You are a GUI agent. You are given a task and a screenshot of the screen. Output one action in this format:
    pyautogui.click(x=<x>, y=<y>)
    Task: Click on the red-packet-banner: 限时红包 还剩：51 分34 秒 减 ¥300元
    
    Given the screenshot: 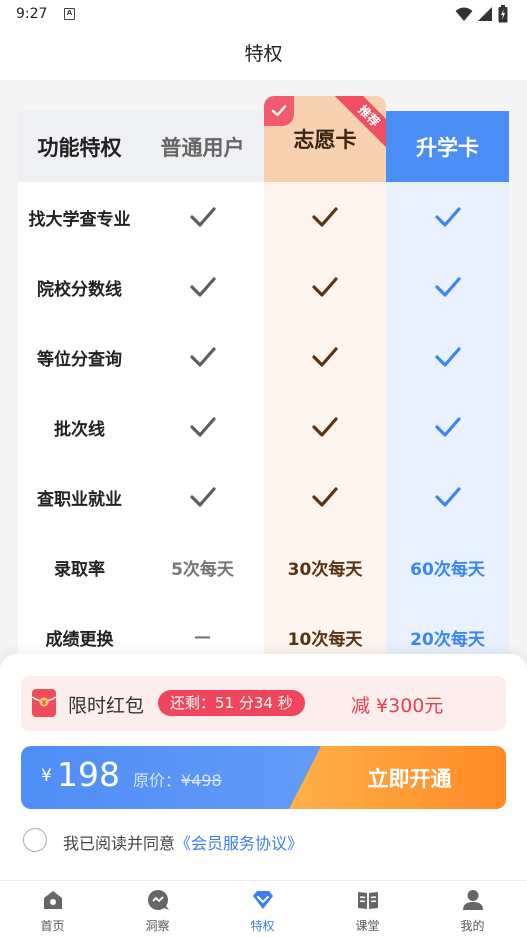 What is the action you would take?
    pyautogui.click(x=263, y=703)
    